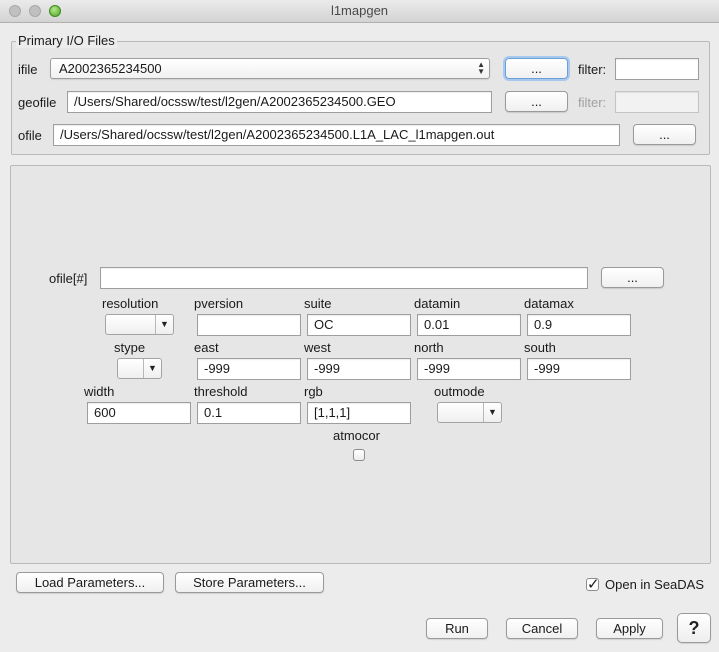 The height and width of the screenshot is (652, 719). Describe the element at coordinates (359, 455) in the screenshot. I see `atmocor-checkbox` at that location.